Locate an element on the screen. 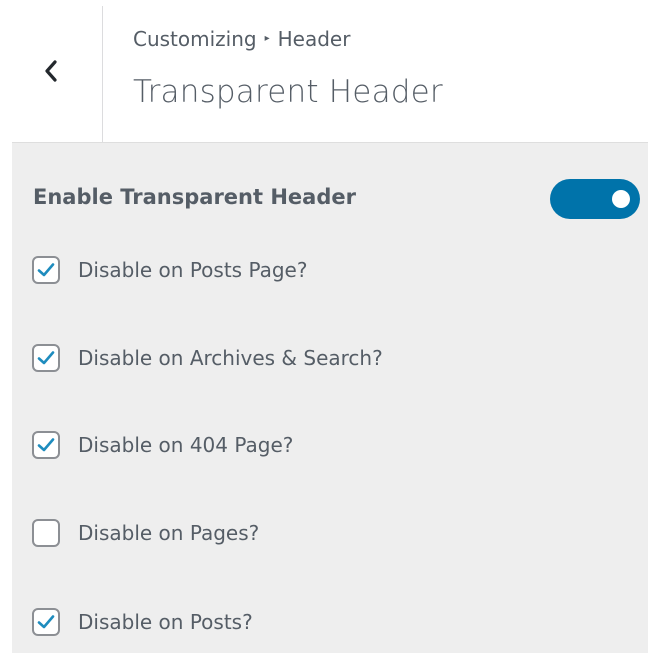  enable-transparent-header-label: Enable Transparent Header is located at coordinates (194, 197).